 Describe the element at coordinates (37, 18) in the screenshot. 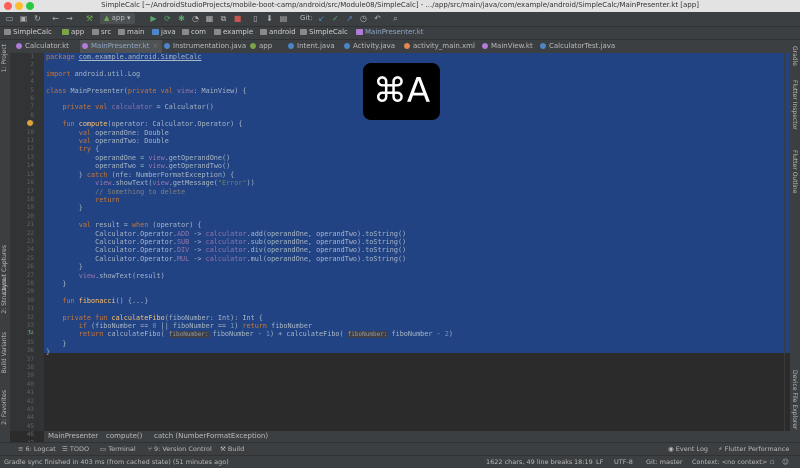

I see `sync-icon: ↻` at that location.